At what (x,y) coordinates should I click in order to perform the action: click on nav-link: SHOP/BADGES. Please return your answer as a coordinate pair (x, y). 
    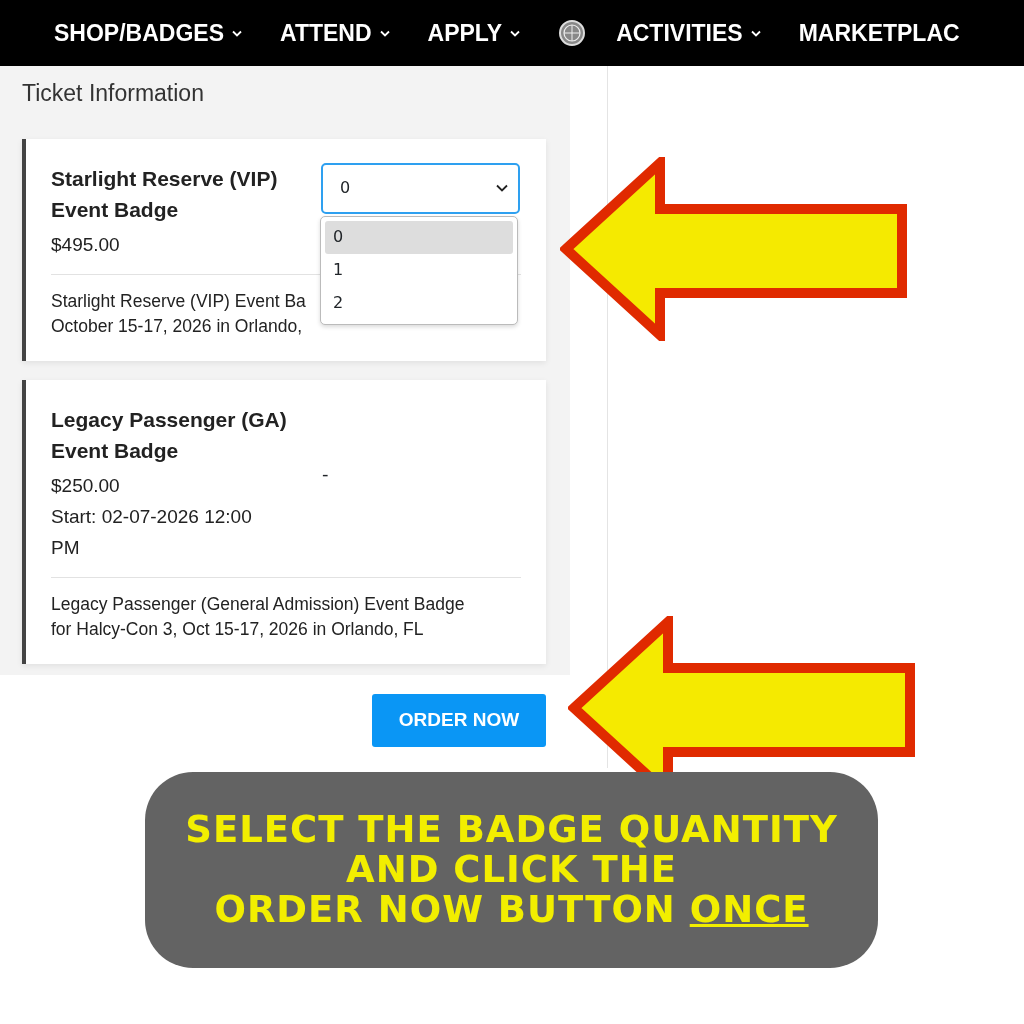
    Looking at the image, I should click on (148, 33).